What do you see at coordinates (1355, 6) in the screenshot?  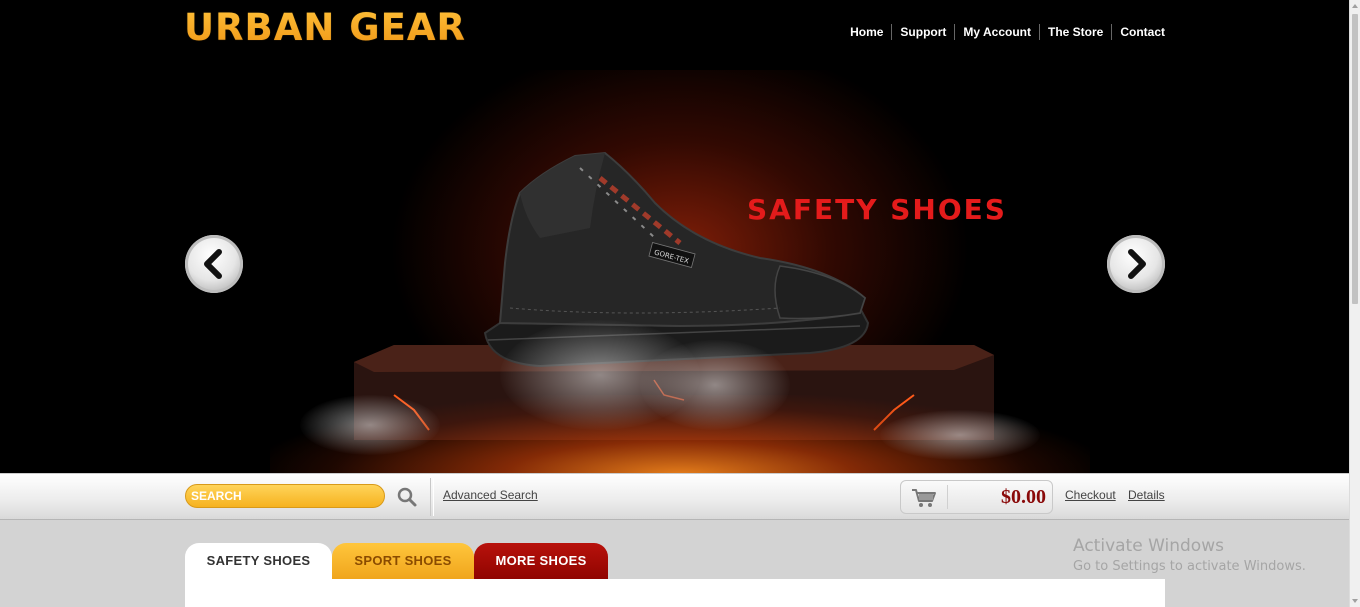 I see `scroll-up-icon` at bounding box center [1355, 6].